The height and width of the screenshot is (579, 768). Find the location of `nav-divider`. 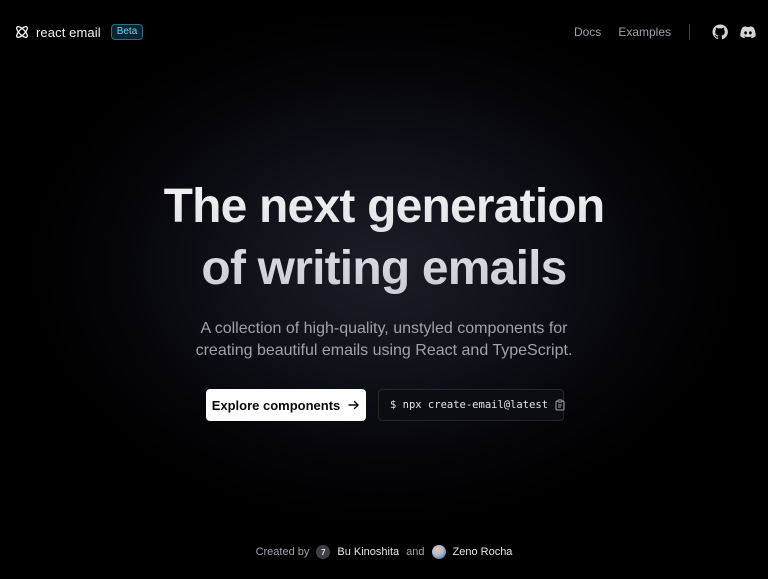

nav-divider is located at coordinates (689, 32).